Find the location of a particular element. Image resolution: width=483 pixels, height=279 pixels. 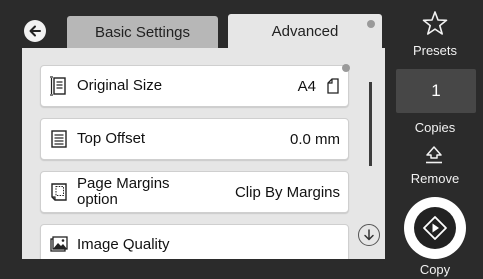

setting-label: Image Quality is located at coordinates (123, 244).